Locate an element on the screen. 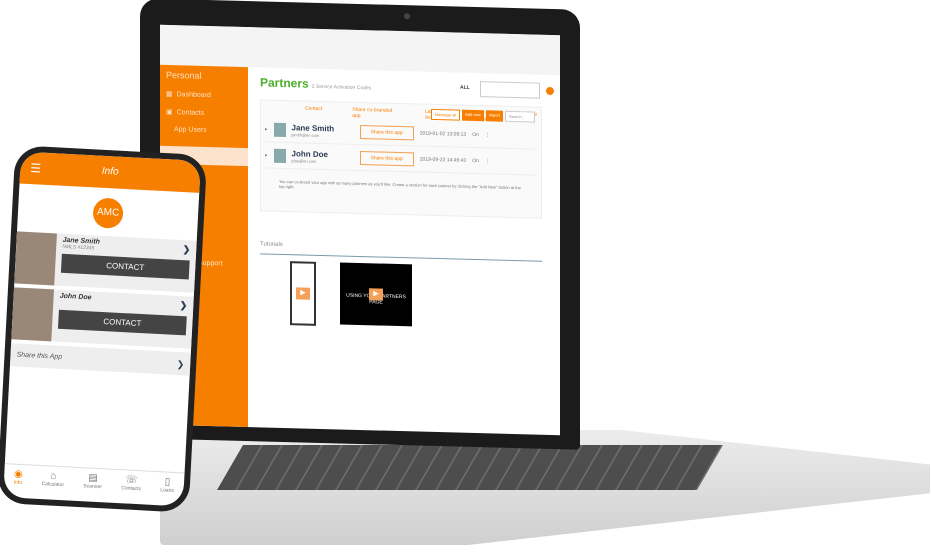  share-app-row: Share this App ❯ is located at coordinates (100, 359).